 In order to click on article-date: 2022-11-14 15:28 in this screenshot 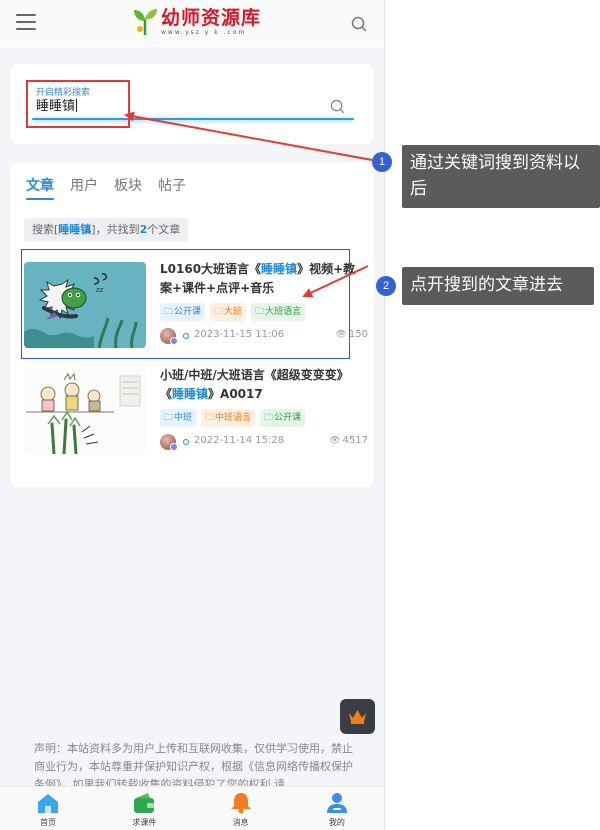, I will do `click(239, 440)`.